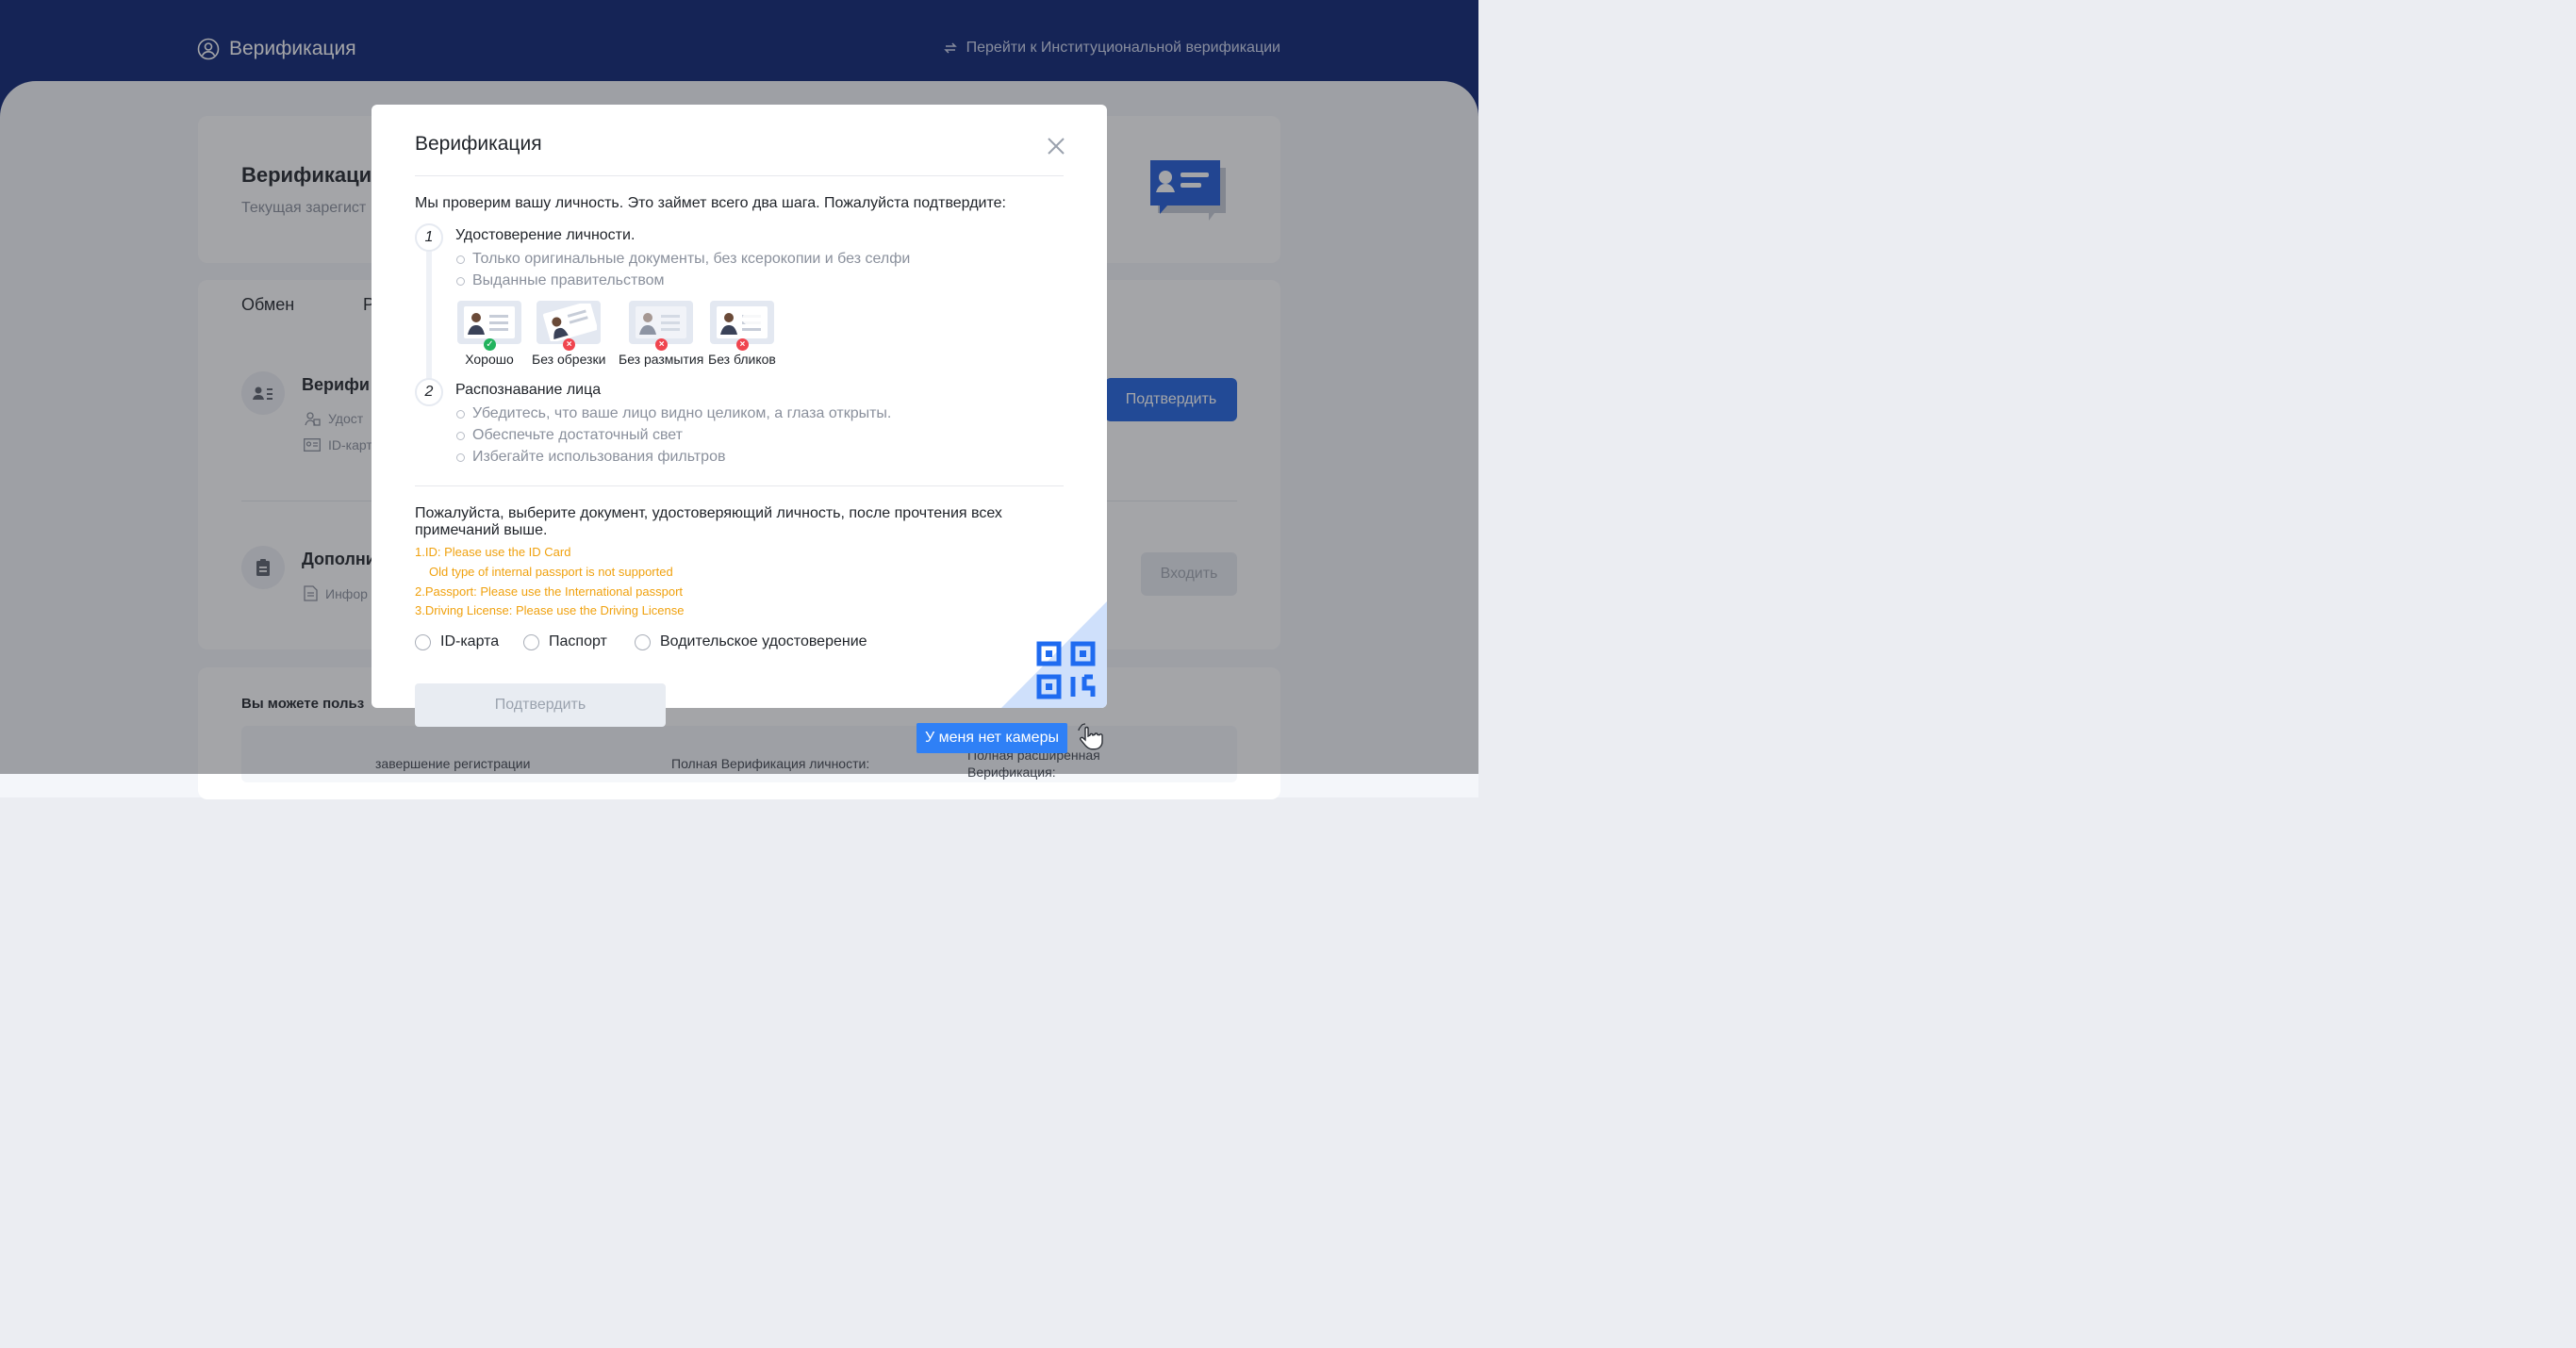 The image size is (2576, 1348). What do you see at coordinates (1054, 654) in the screenshot?
I see `qr-code-icon` at bounding box center [1054, 654].